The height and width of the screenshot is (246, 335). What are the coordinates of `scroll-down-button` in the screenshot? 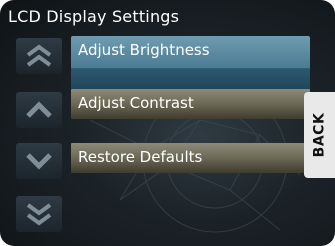 It's located at (39, 161).